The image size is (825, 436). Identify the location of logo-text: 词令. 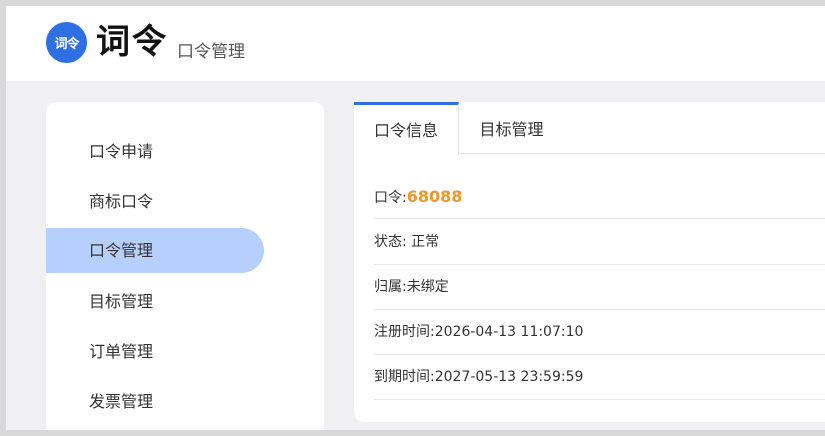
(132, 42).